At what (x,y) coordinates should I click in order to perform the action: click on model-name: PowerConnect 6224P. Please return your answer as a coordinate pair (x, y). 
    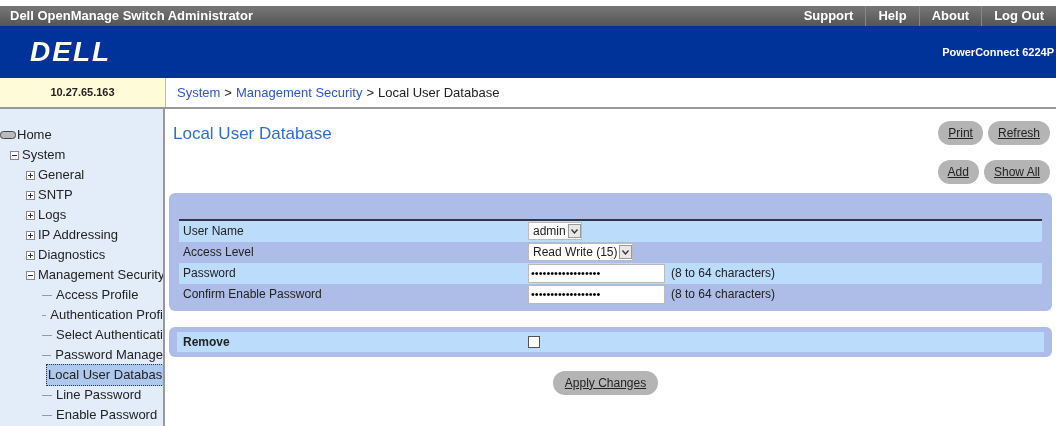
    Looking at the image, I should click on (998, 52).